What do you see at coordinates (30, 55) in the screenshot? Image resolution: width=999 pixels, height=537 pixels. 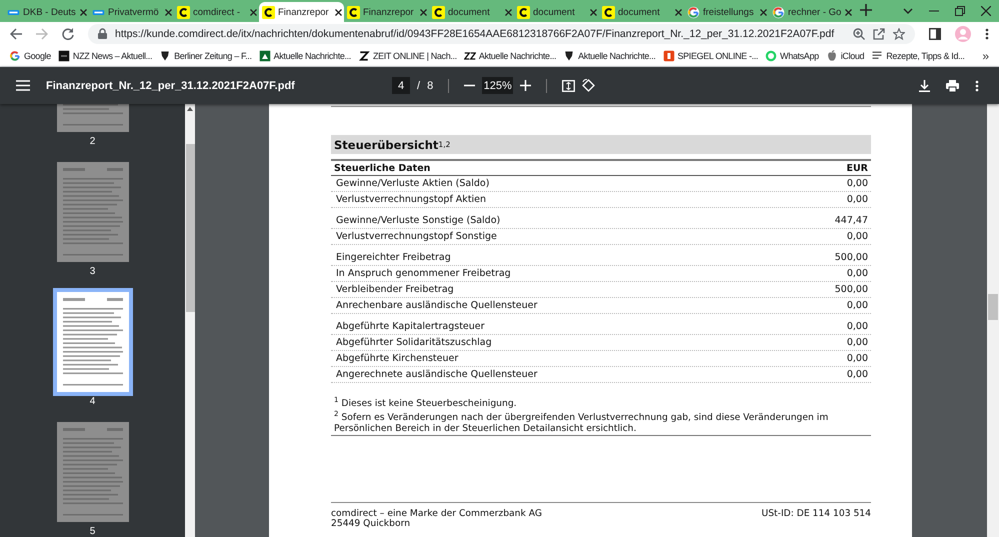 I see `bookmark: Google` at bounding box center [30, 55].